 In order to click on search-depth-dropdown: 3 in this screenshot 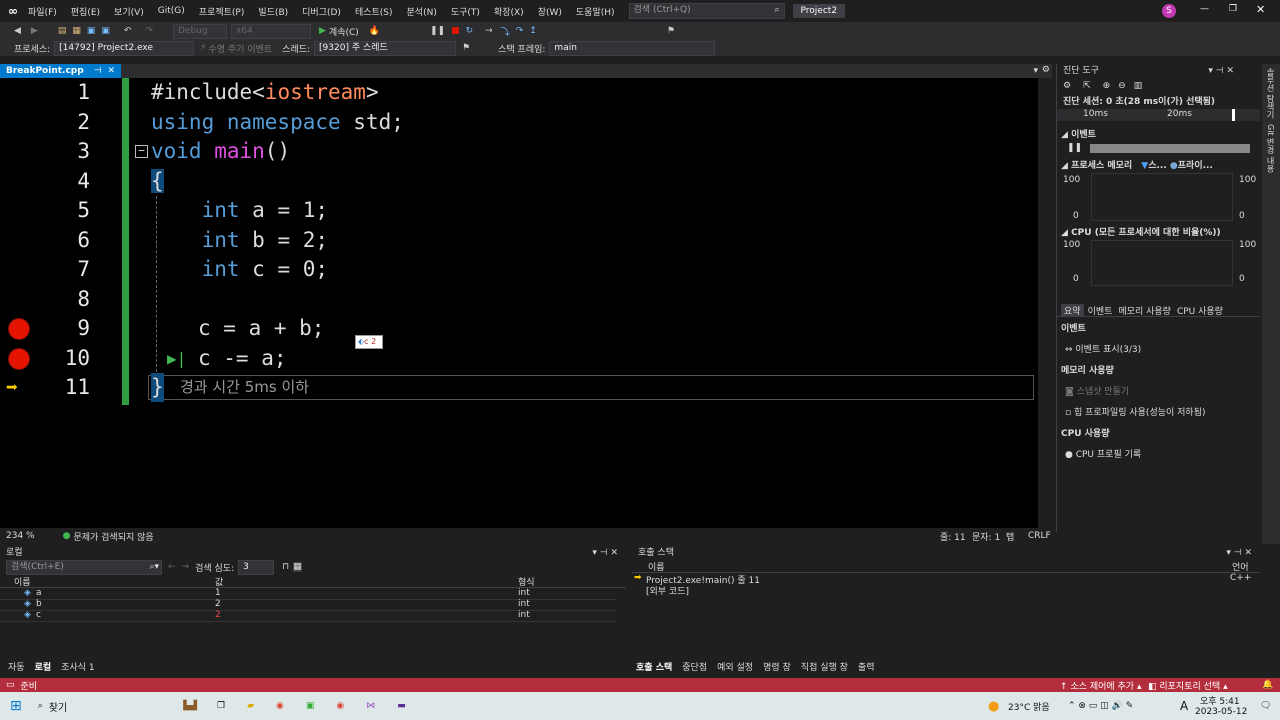, I will do `click(256, 567)`.